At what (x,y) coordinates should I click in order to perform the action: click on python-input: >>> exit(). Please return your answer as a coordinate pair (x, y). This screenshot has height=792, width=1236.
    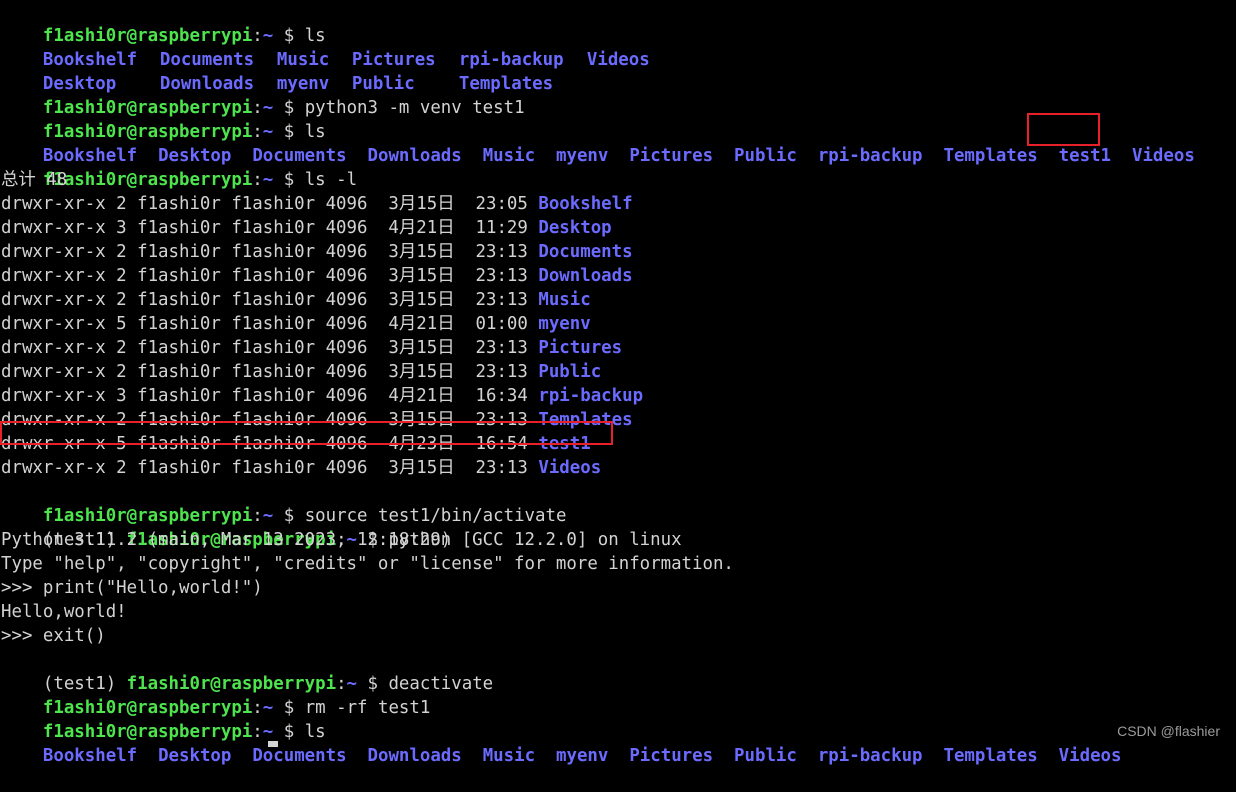
    Looking at the image, I should click on (53, 636).